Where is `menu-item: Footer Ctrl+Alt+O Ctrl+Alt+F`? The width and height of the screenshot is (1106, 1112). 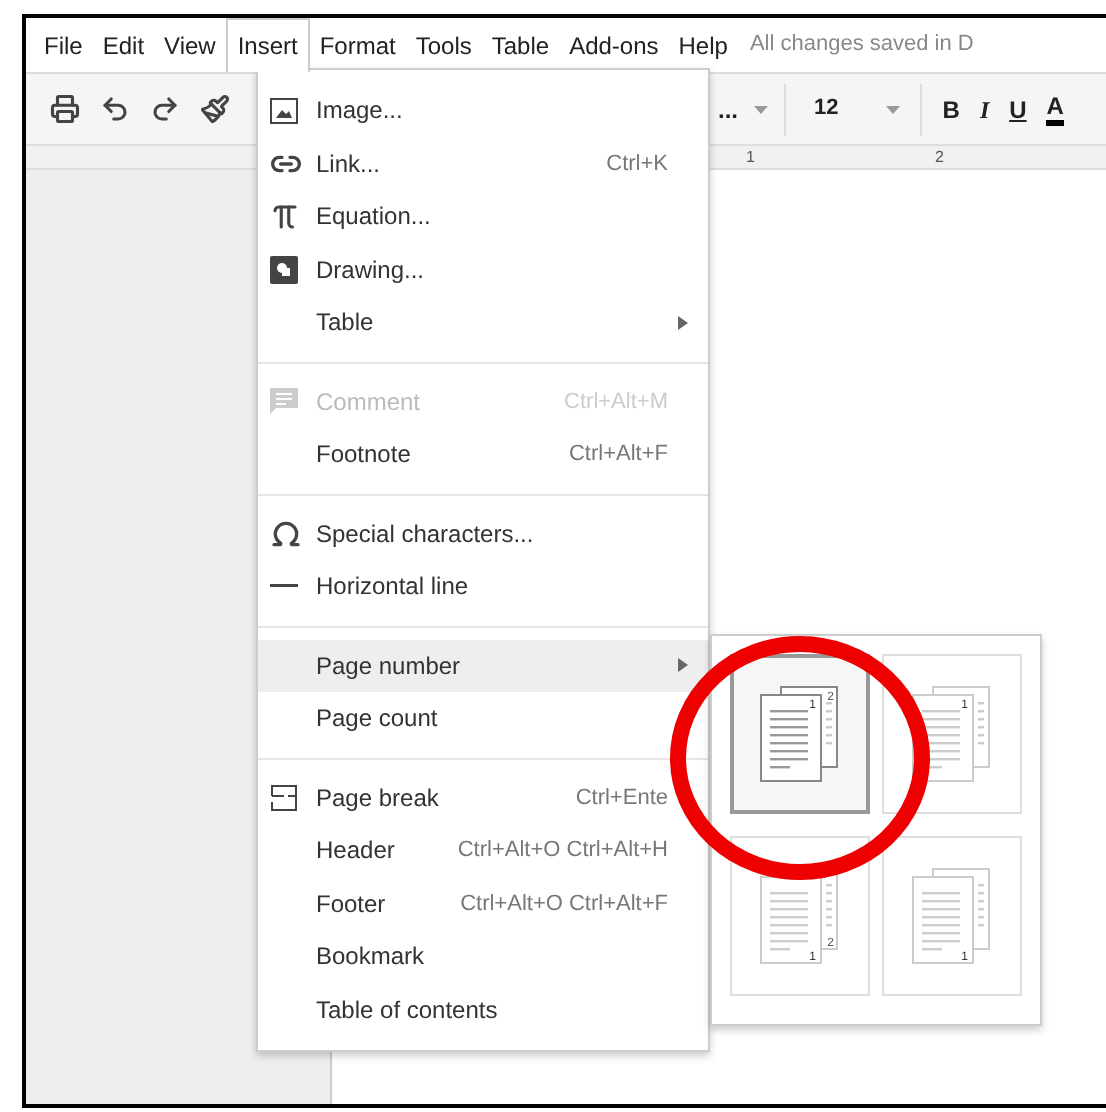
menu-item: Footer Ctrl+Alt+O Ctrl+Alt+F is located at coordinates (483, 903).